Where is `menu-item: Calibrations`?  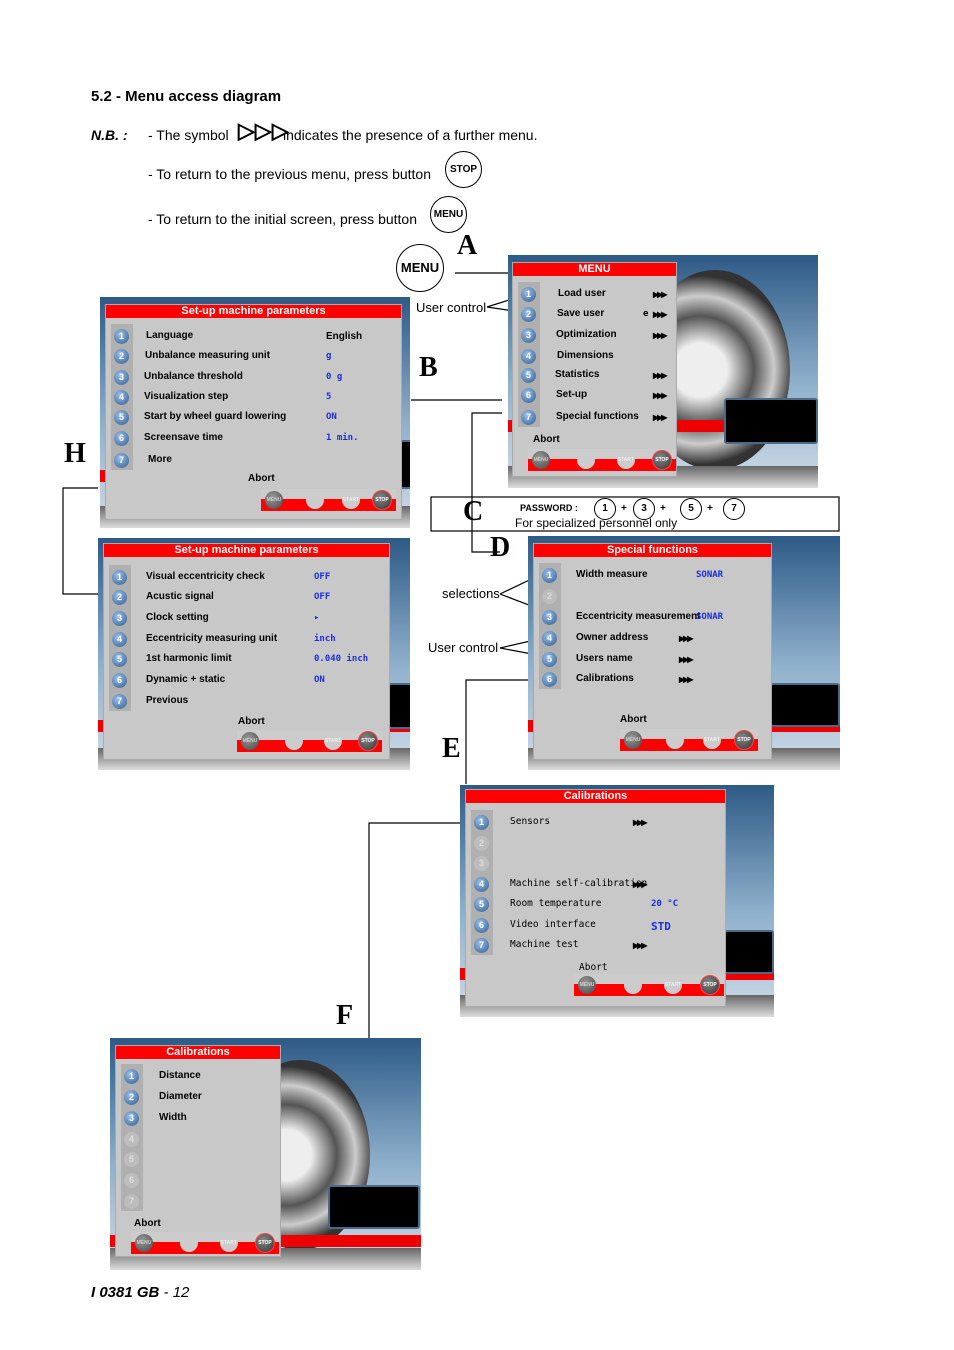 menu-item: Calibrations is located at coordinates (605, 678).